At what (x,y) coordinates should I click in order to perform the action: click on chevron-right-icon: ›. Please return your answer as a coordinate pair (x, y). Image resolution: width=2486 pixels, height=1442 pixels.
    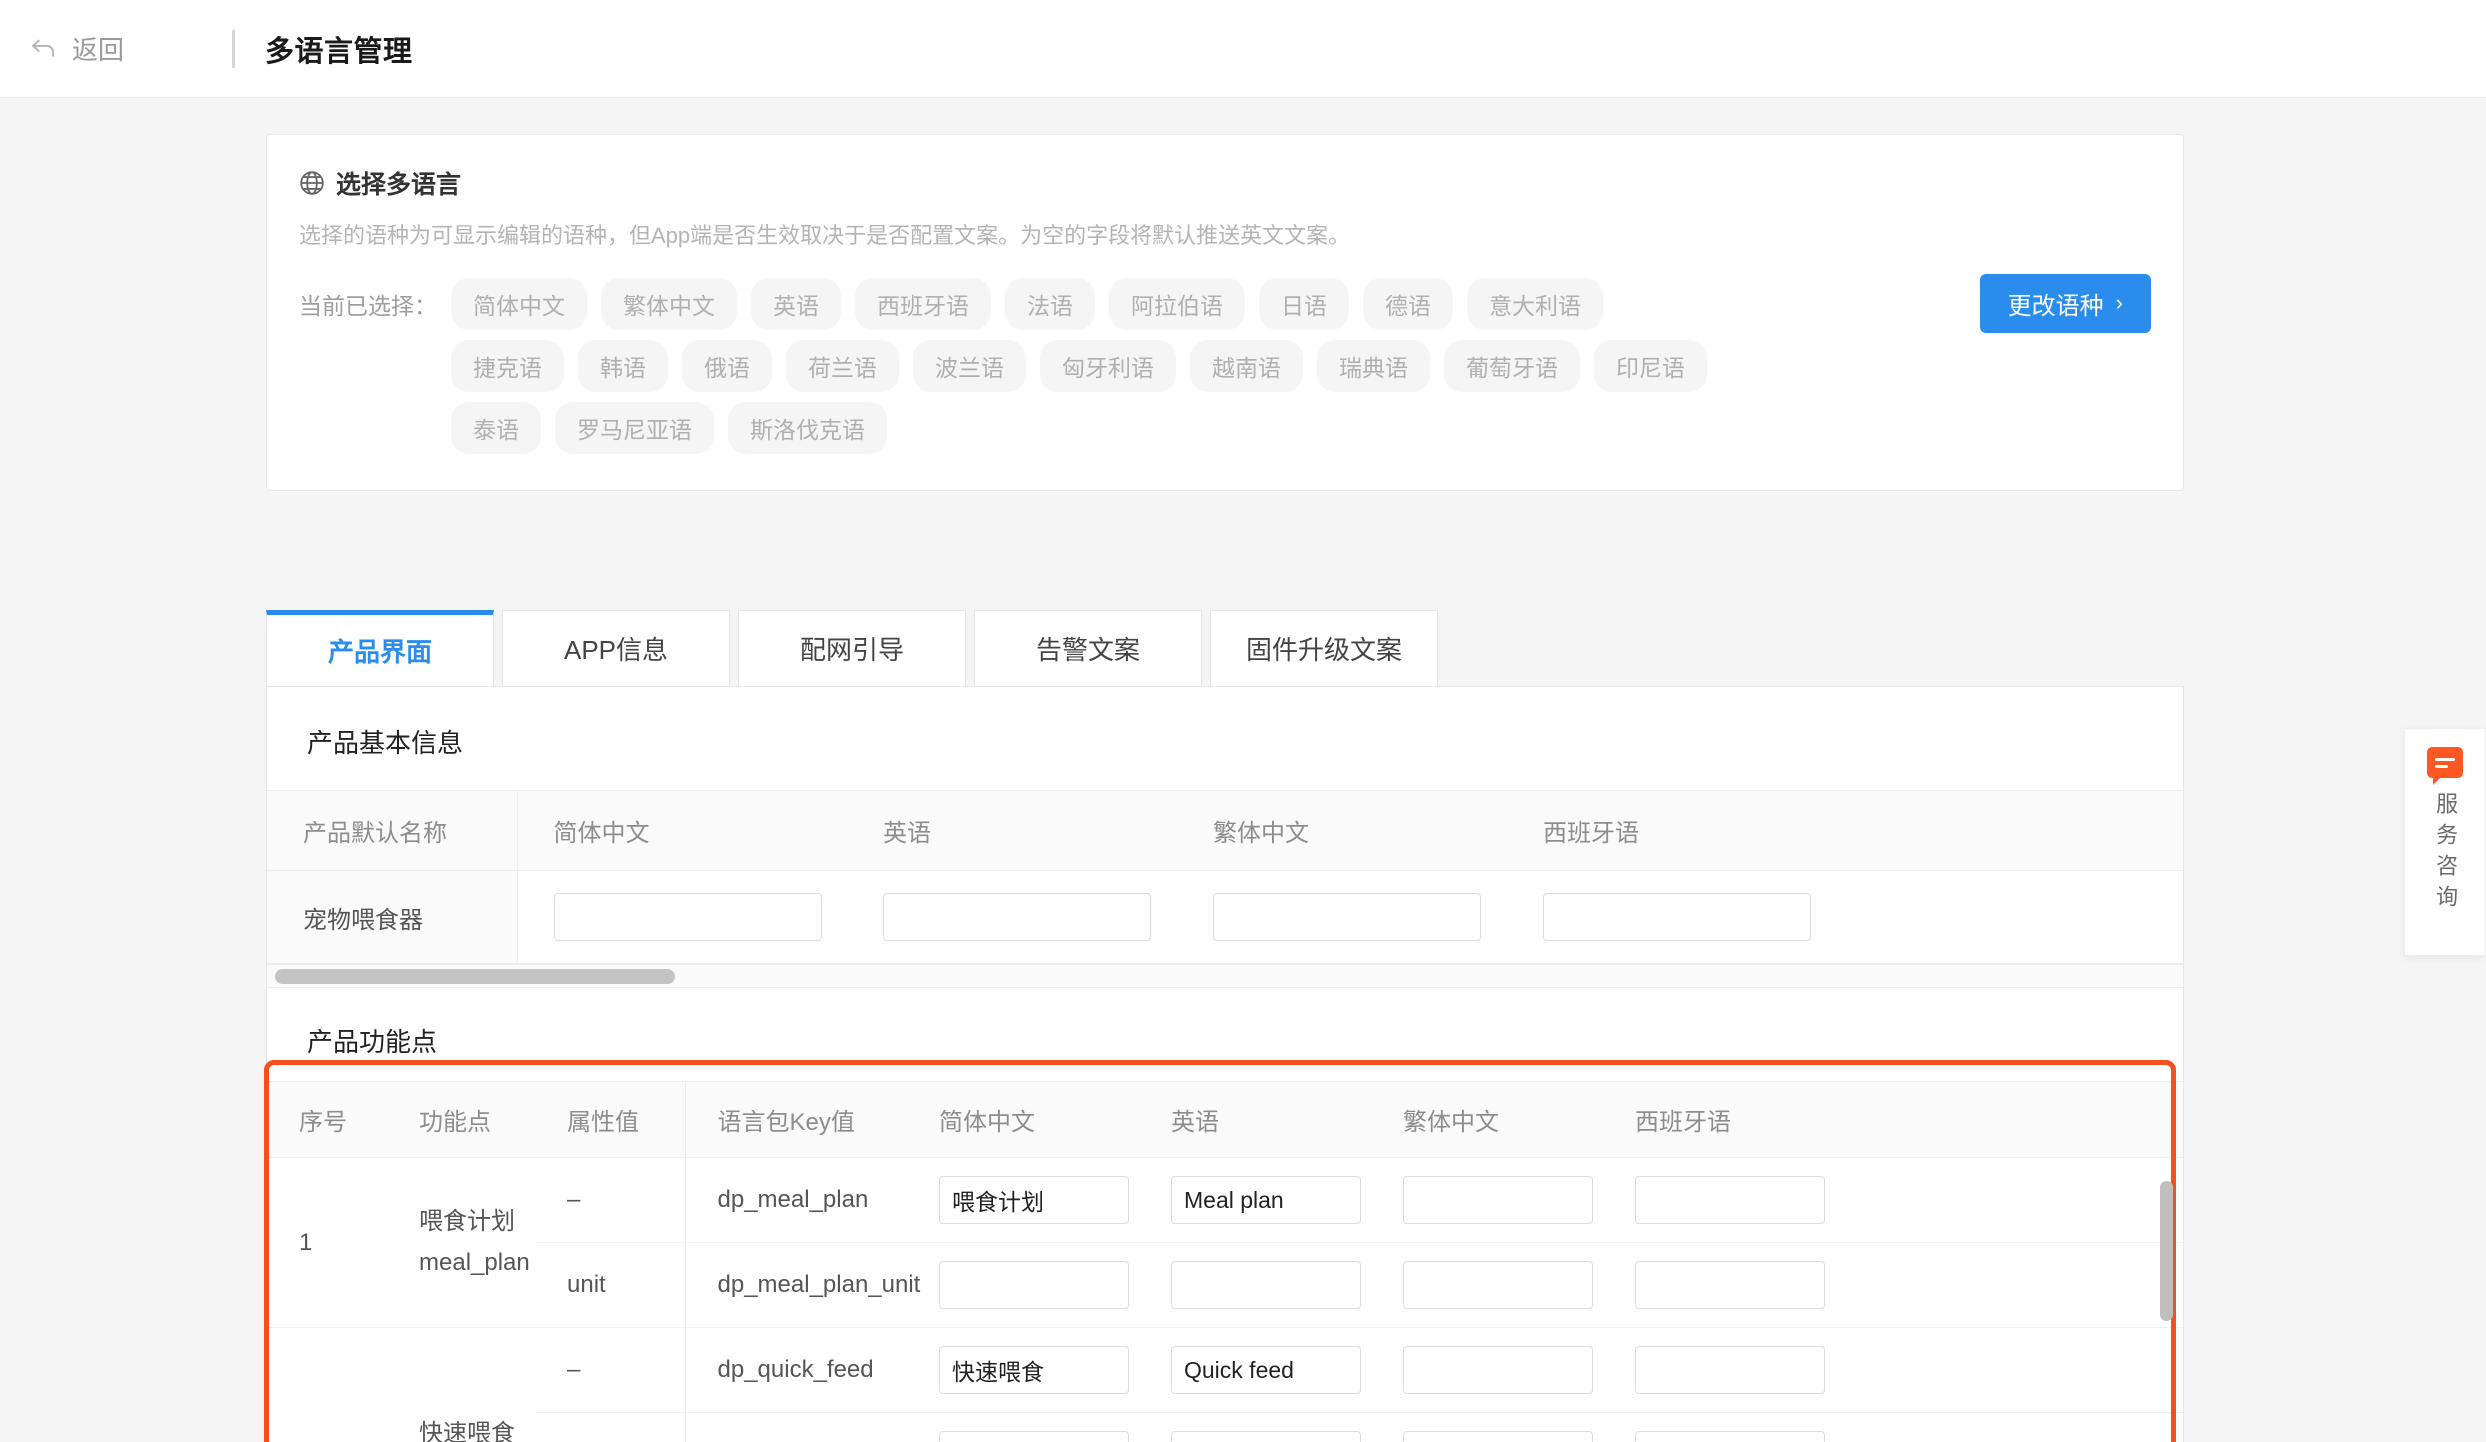
    Looking at the image, I should click on (2119, 303).